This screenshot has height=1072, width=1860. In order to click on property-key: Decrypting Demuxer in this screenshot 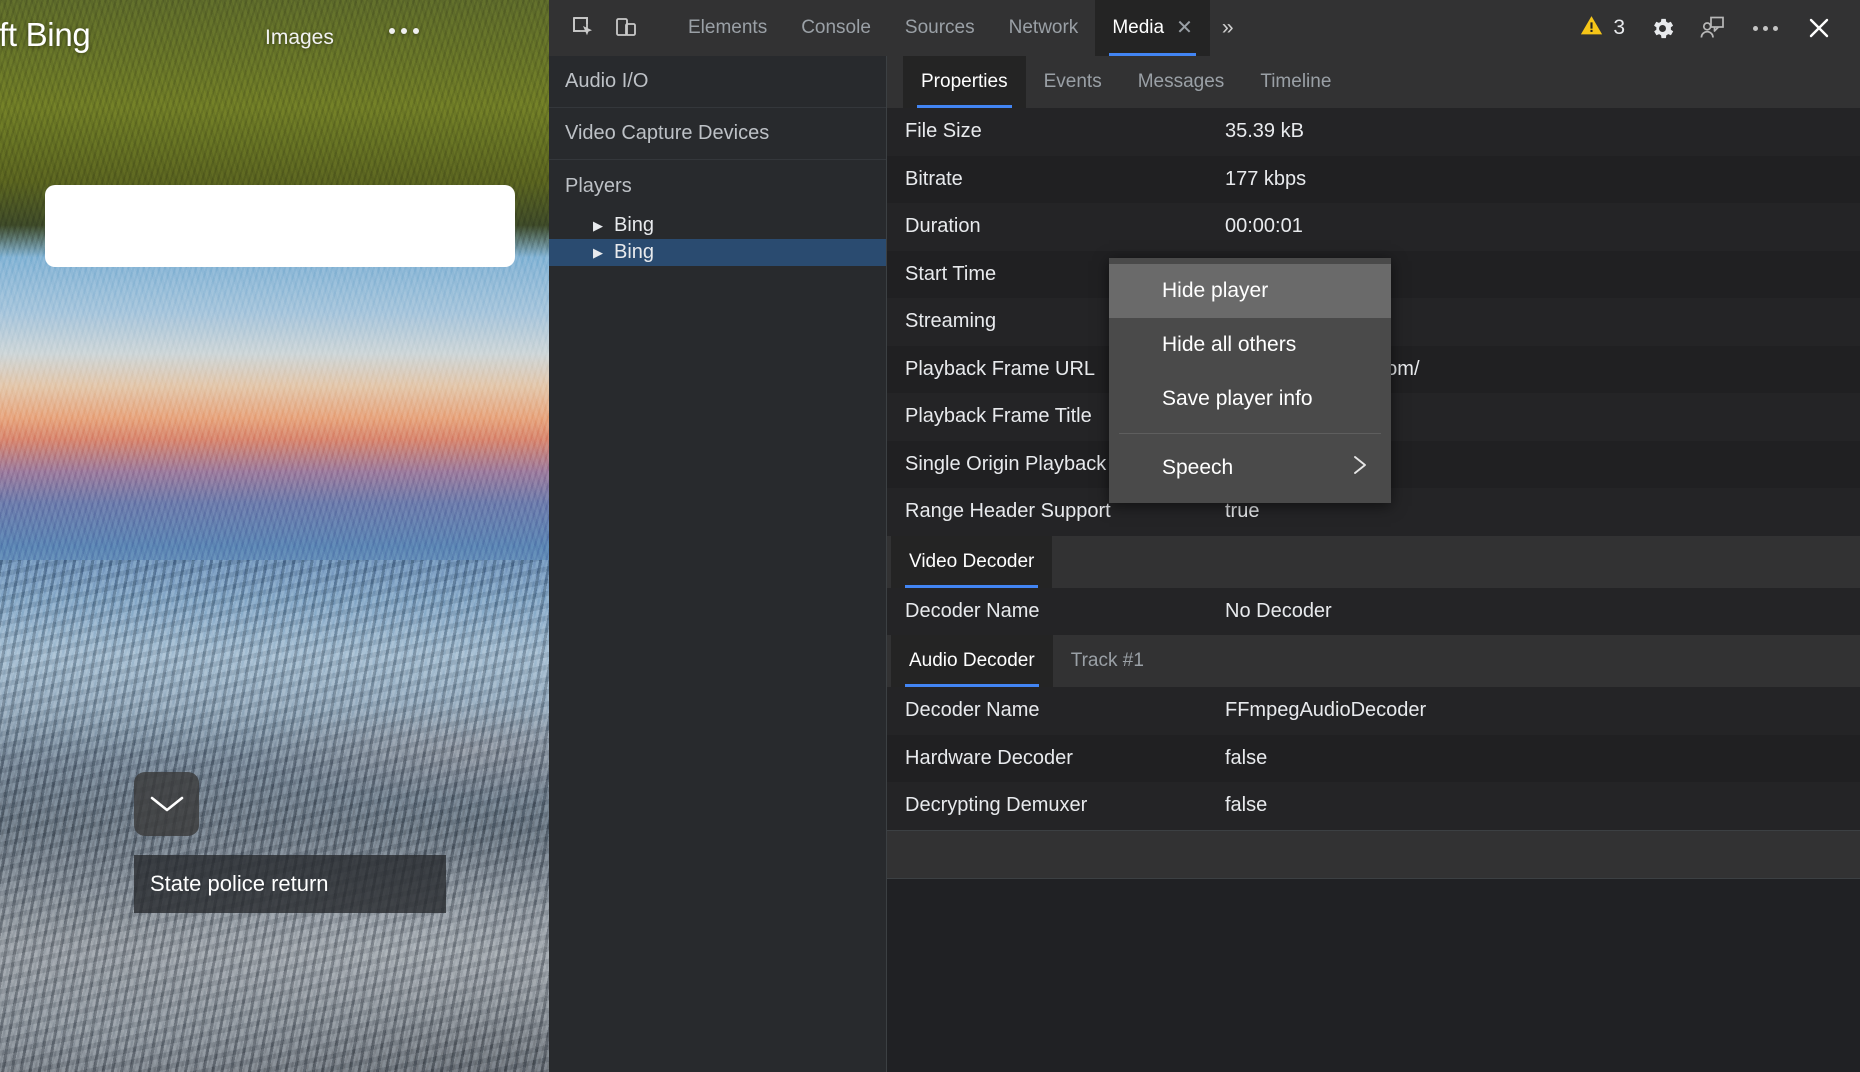, I will do `click(996, 805)`.